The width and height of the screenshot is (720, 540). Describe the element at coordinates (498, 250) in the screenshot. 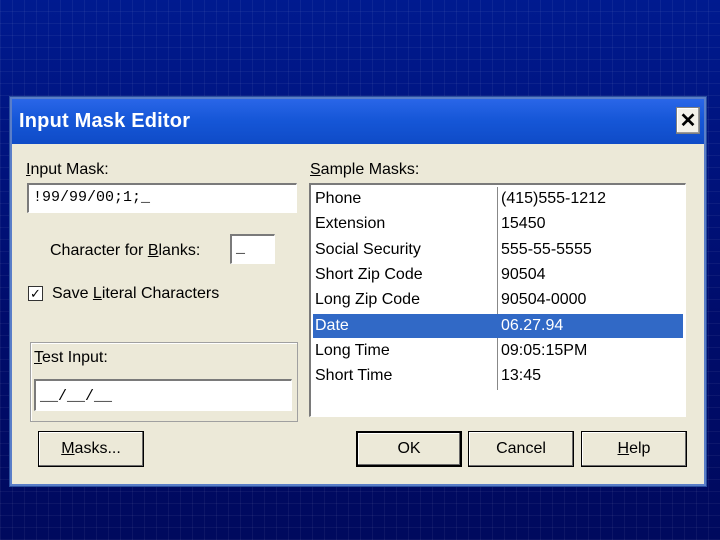

I see `list-item: Social Security 555-55-5555` at that location.